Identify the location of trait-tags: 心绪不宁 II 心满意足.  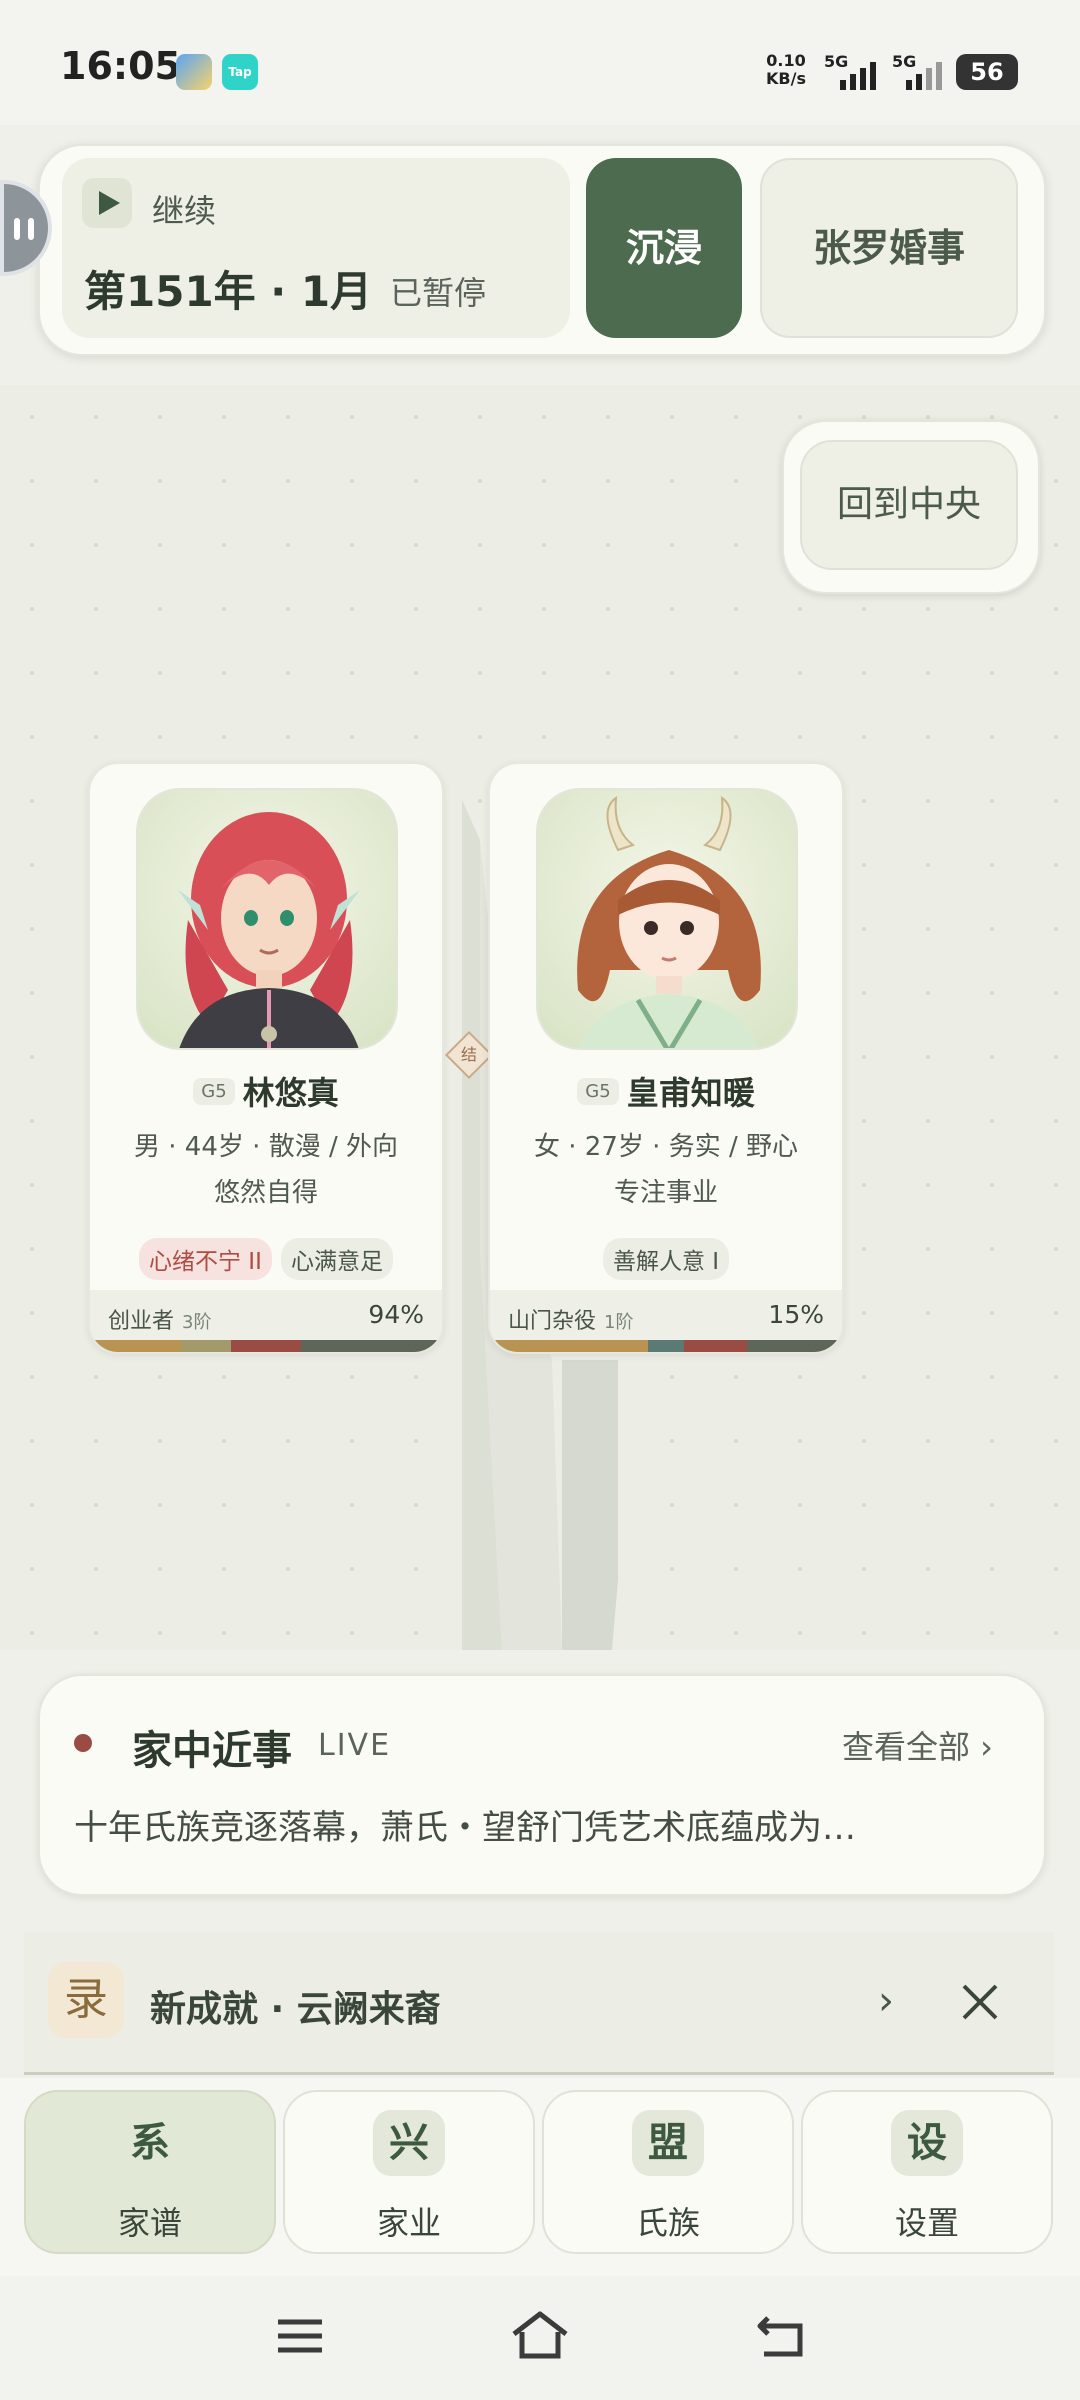
(266, 1259).